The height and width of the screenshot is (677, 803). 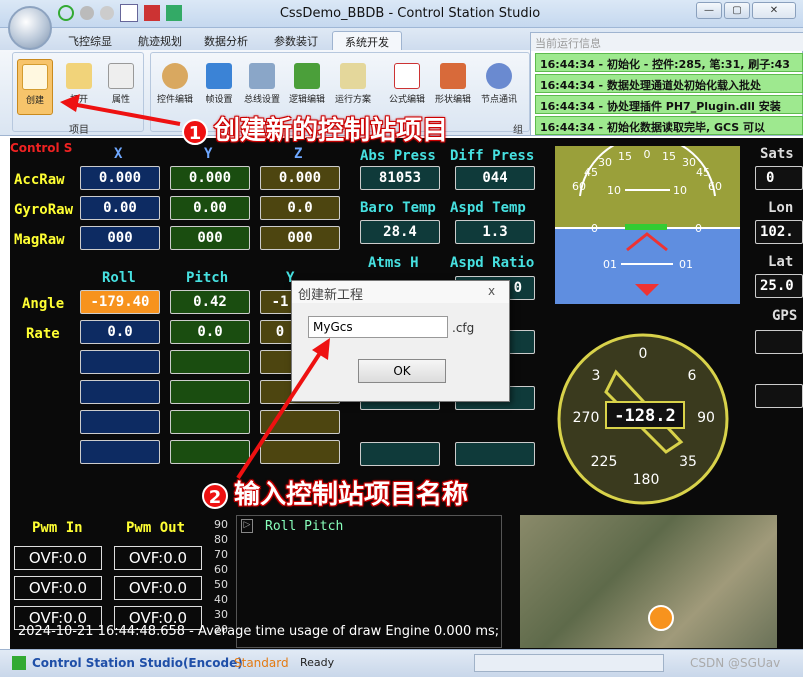 I want to click on step2-annotation: 2 输入控制站项目名称, so click(x=335, y=492).